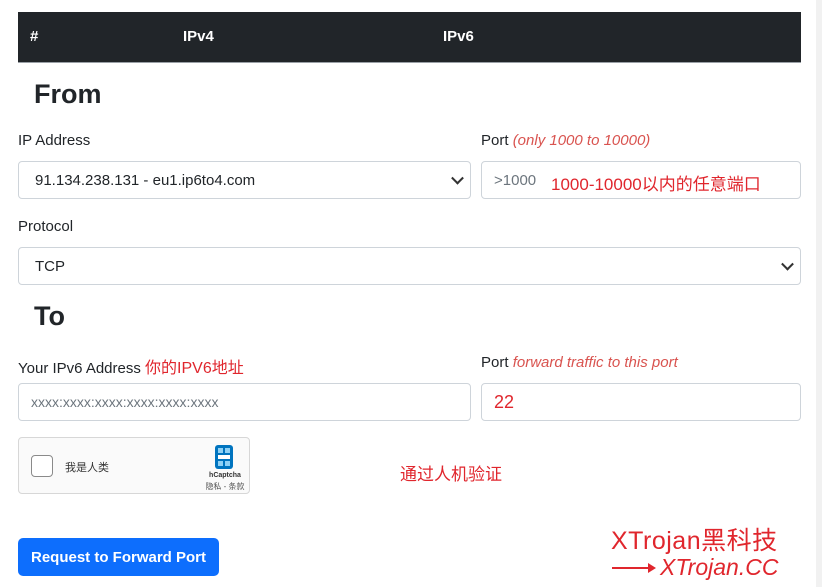  I want to click on hcaptcha-widget: 我是人类 hCaptcha 隐私 - 条款, so click(134, 465).